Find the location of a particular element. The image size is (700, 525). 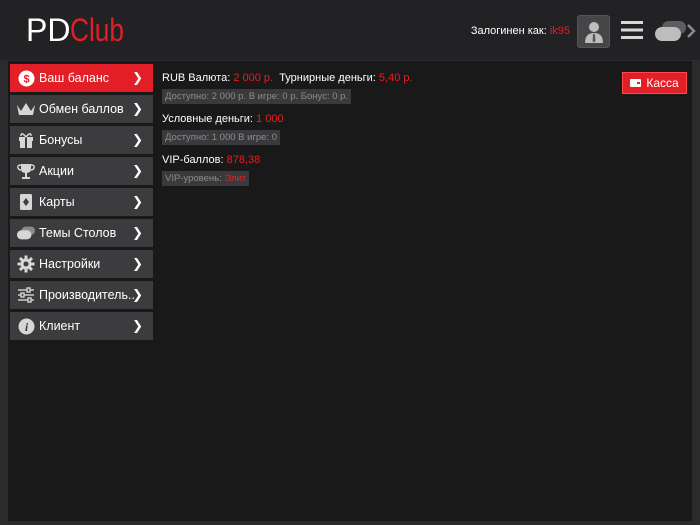

sidebar-item-label: Карты is located at coordinates (57, 202).